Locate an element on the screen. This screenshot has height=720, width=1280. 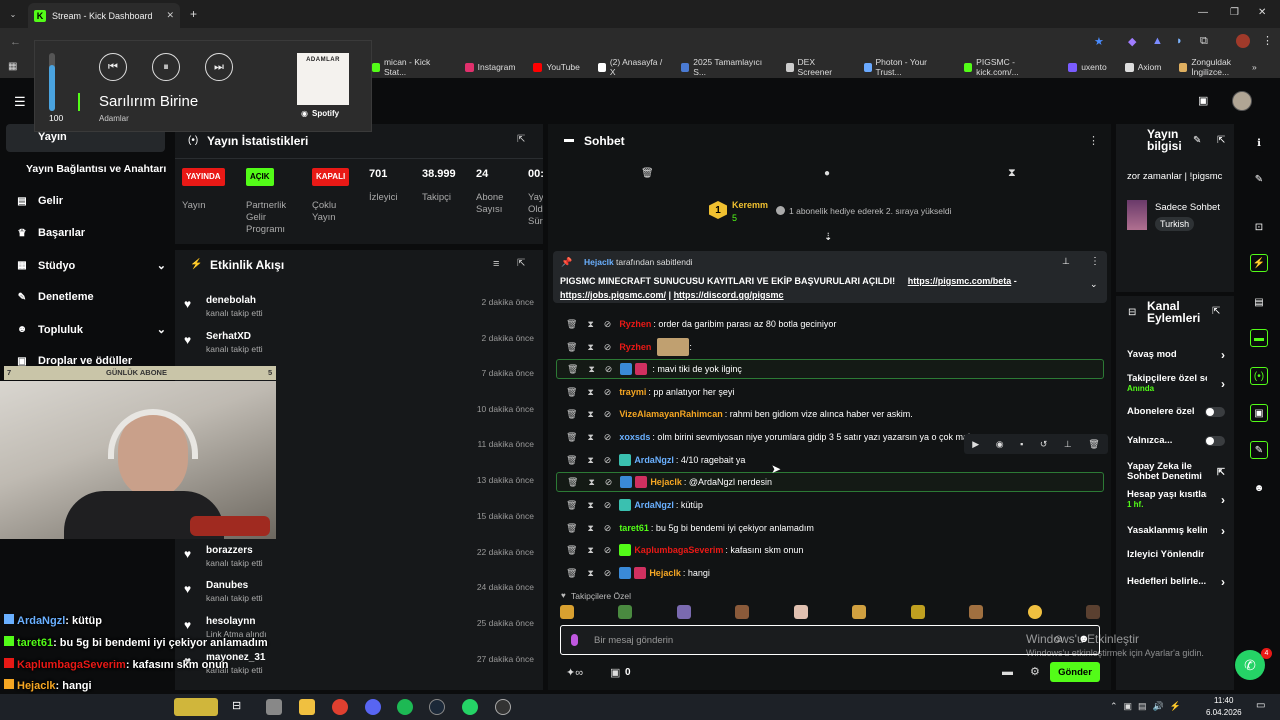
chat-username: KaplumbagaSeverim is located at coordinates (678, 550).